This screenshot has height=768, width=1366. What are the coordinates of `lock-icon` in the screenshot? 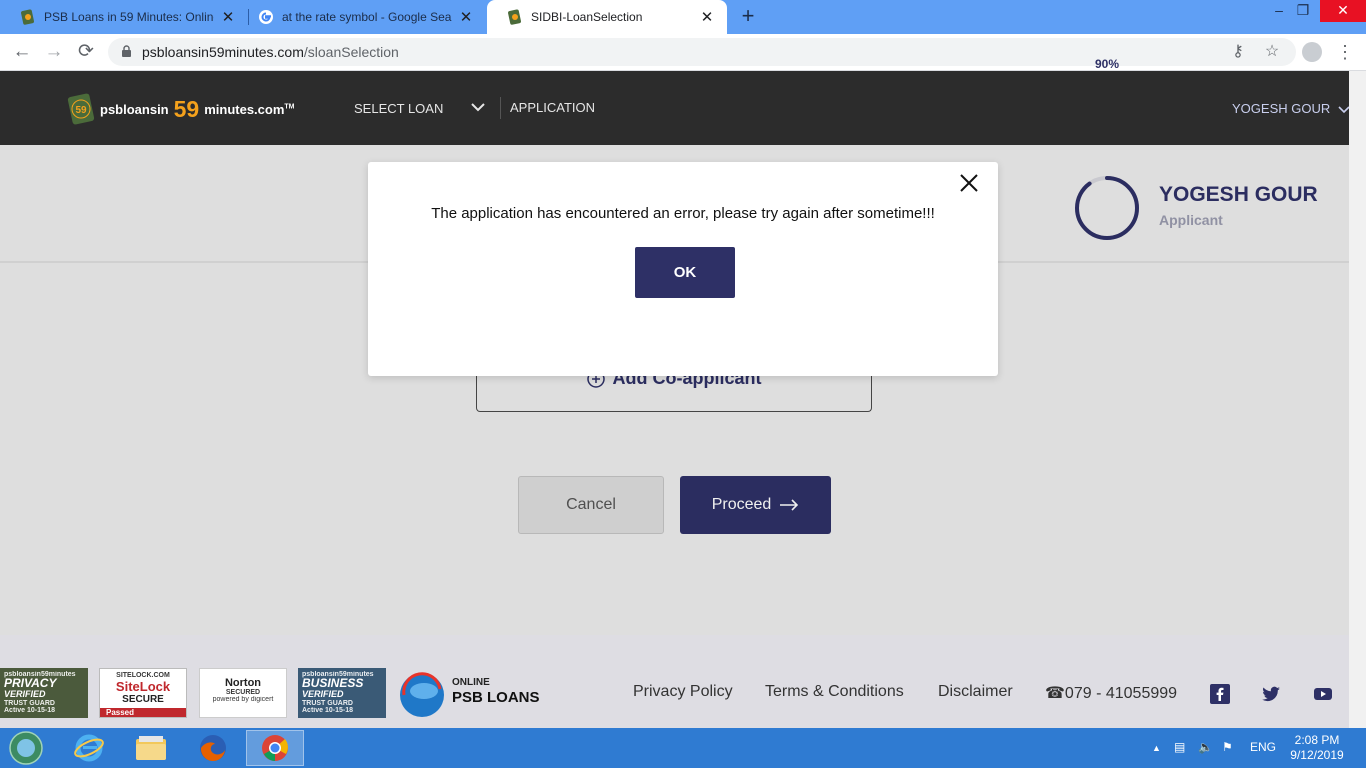 It's located at (126, 51).